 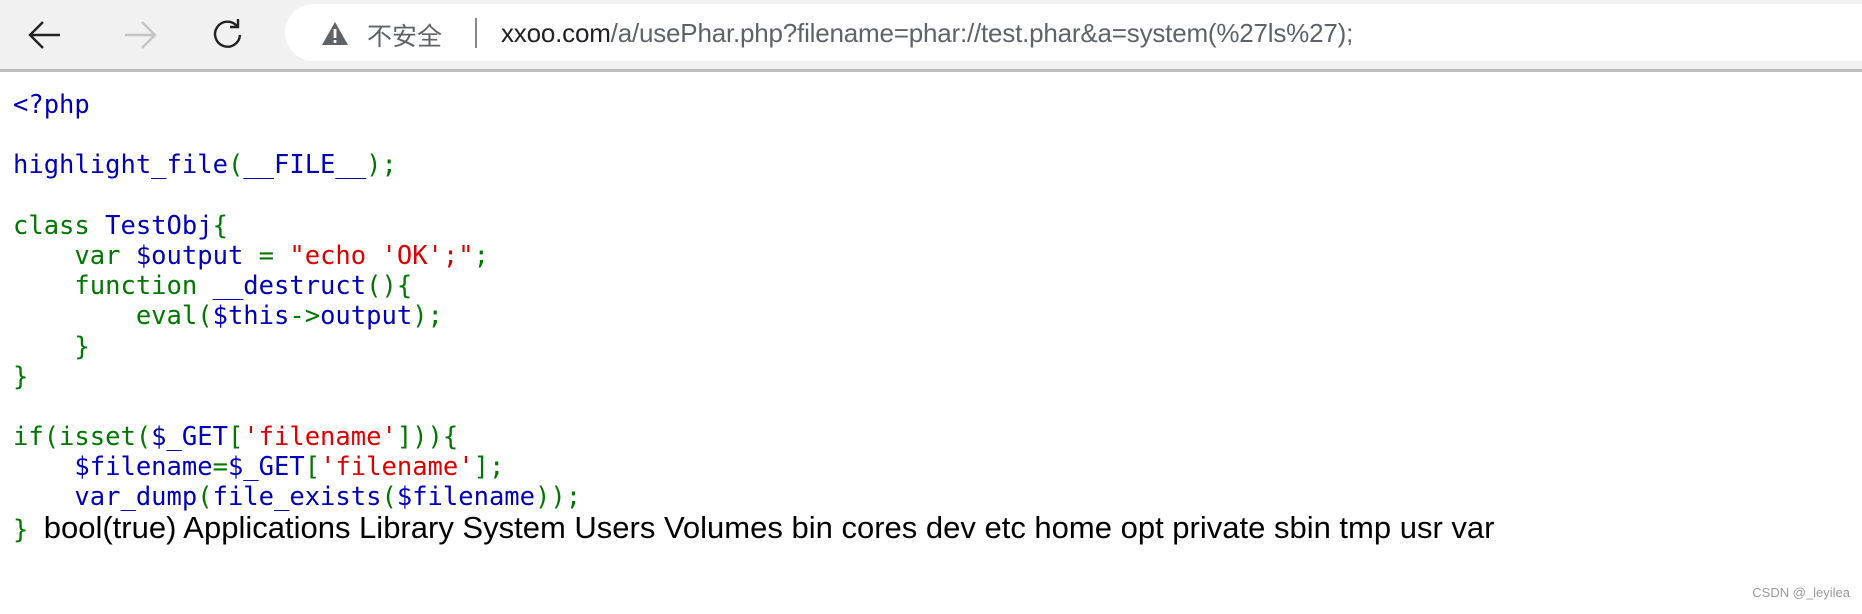 What do you see at coordinates (753, 256) in the screenshot?
I see `code-line: var $output = "echo 'OK';";` at bounding box center [753, 256].